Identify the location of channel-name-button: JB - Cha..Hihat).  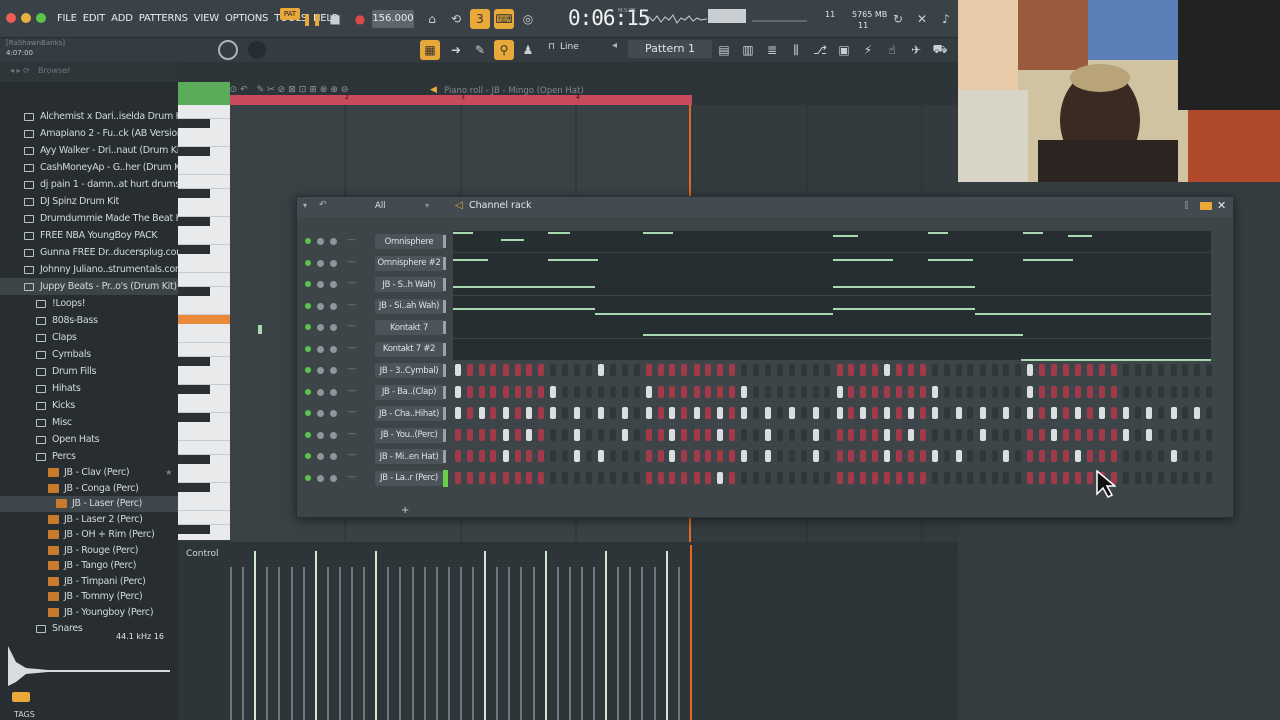
(409, 413).